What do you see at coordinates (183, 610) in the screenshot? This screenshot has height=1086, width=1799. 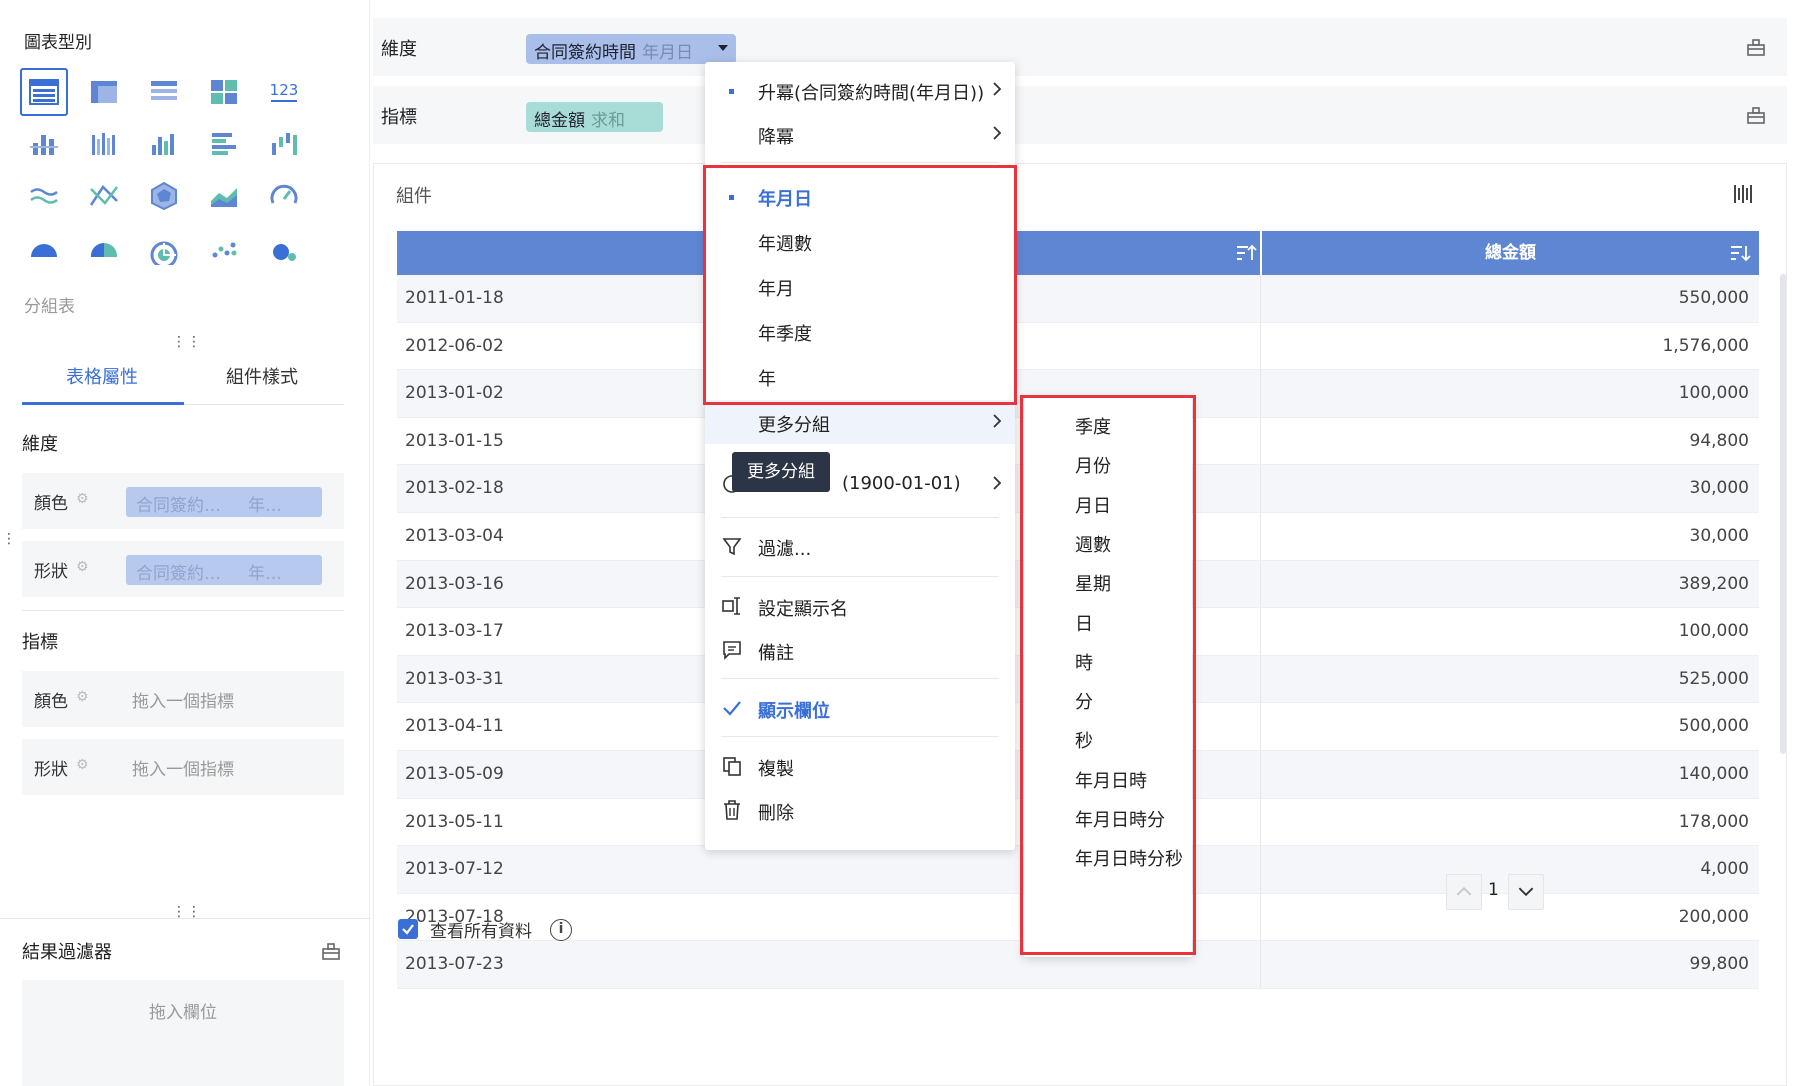 I see `section-divider` at bounding box center [183, 610].